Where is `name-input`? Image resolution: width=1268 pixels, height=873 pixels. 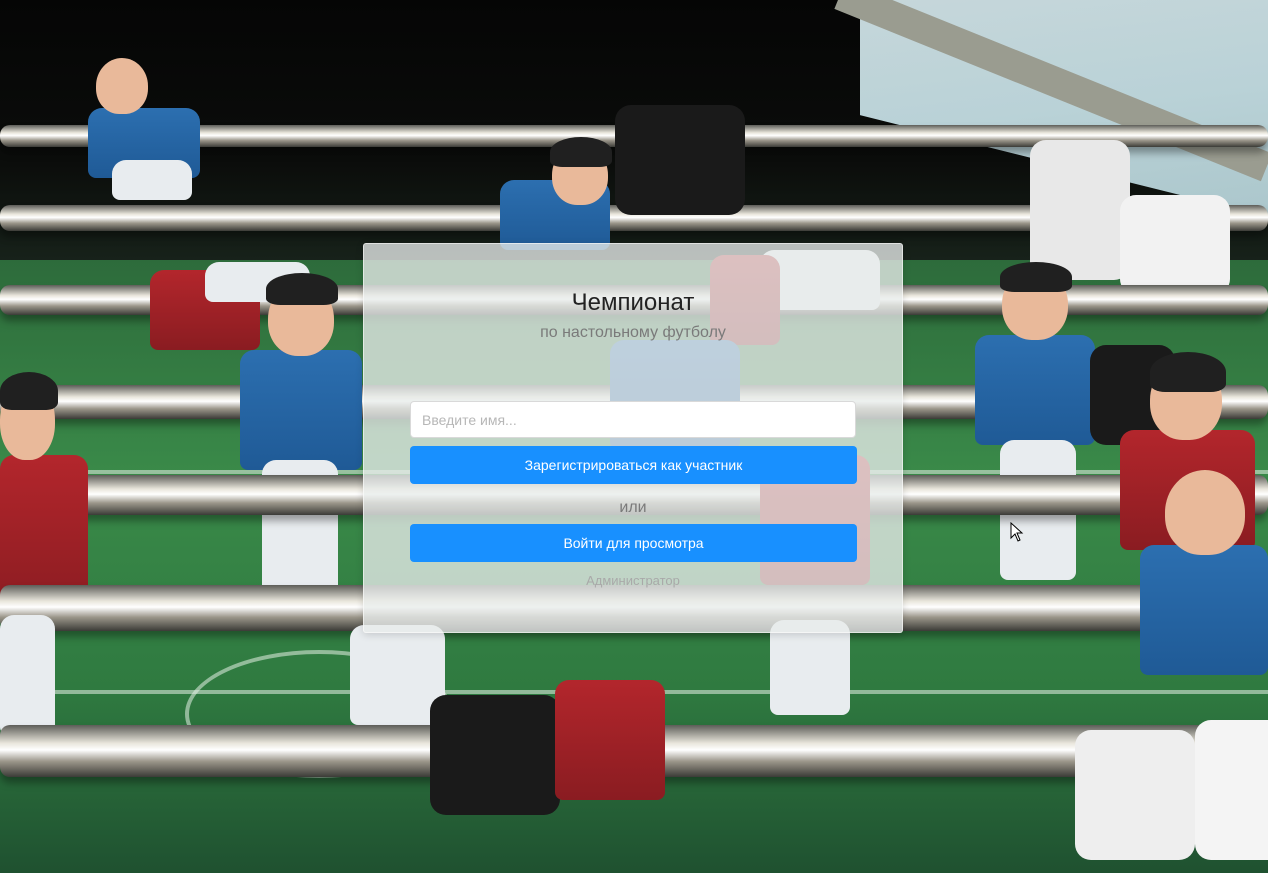
name-input is located at coordinates (633, 419).